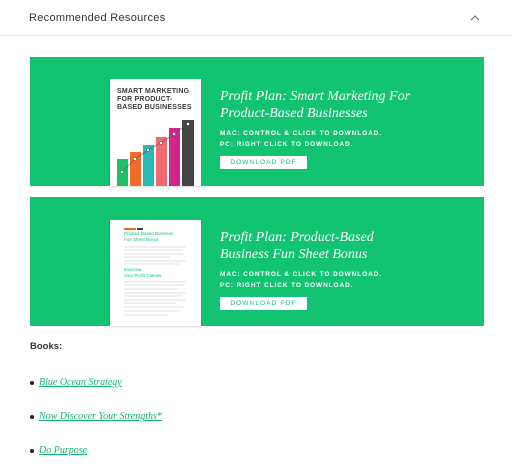 This screenshot has height=468, width=512. What do you see at coordinates (315, 96) in the screenshot?
I see `resource-title-line: Profit Plan: Smart Marketing For` at bounding box center [315, 96].